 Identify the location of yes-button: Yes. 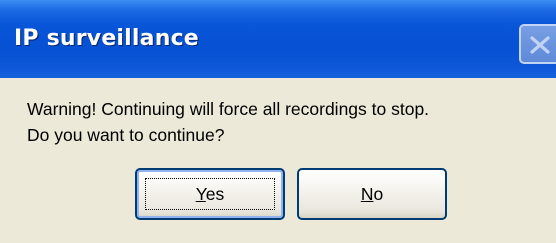
(210, 194).